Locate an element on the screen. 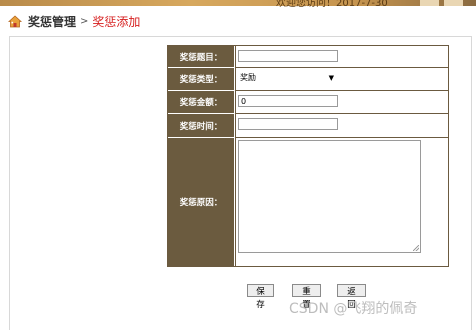 The image size is (476, 330). form-row-time: 奖惩时间： is located at coordinates (308, 126).